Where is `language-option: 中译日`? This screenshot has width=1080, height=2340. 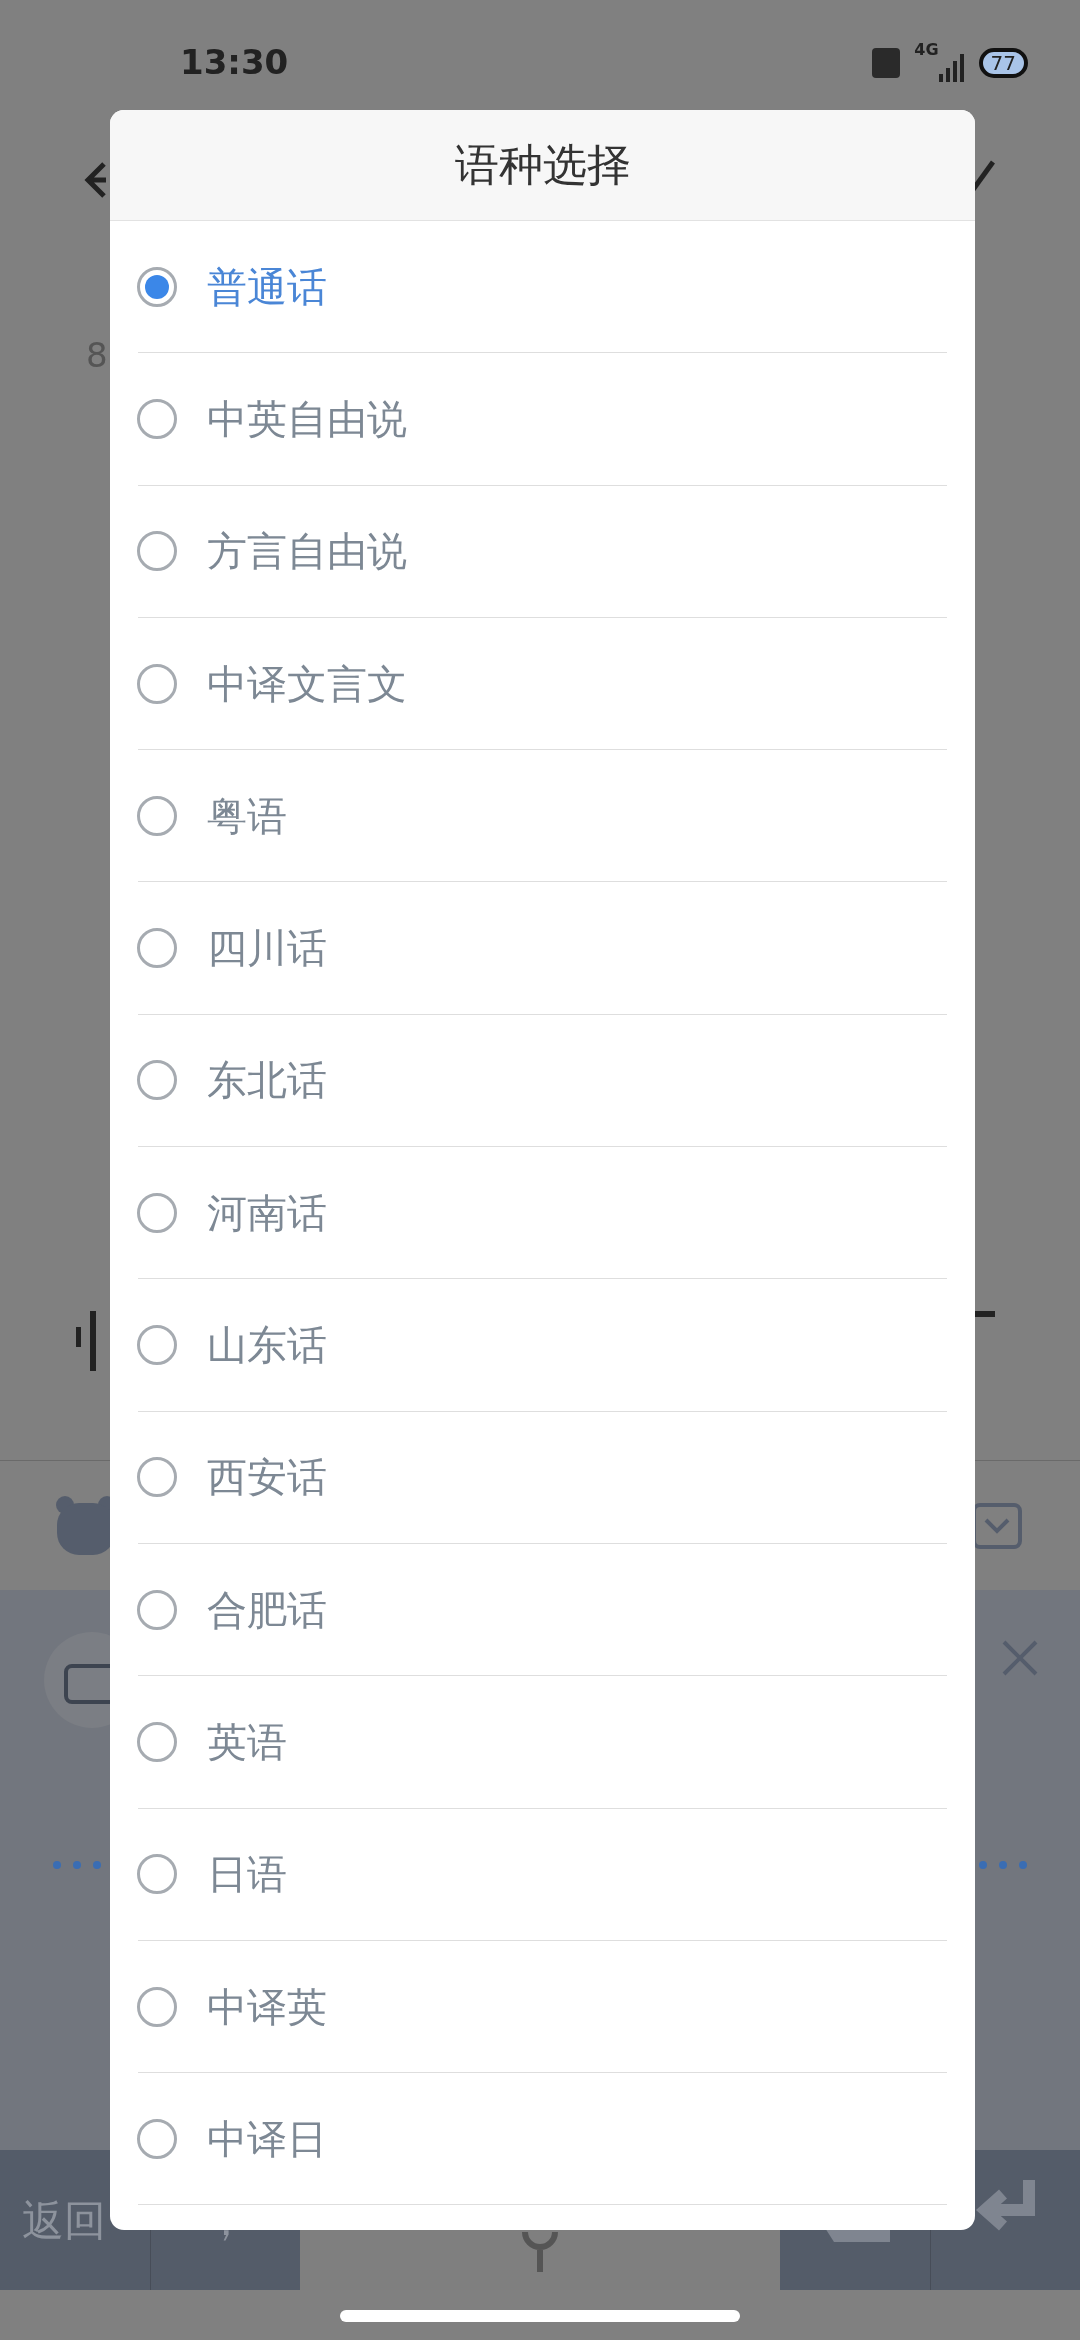 language-option: 中译日 is located at coordinates (542, 2139).